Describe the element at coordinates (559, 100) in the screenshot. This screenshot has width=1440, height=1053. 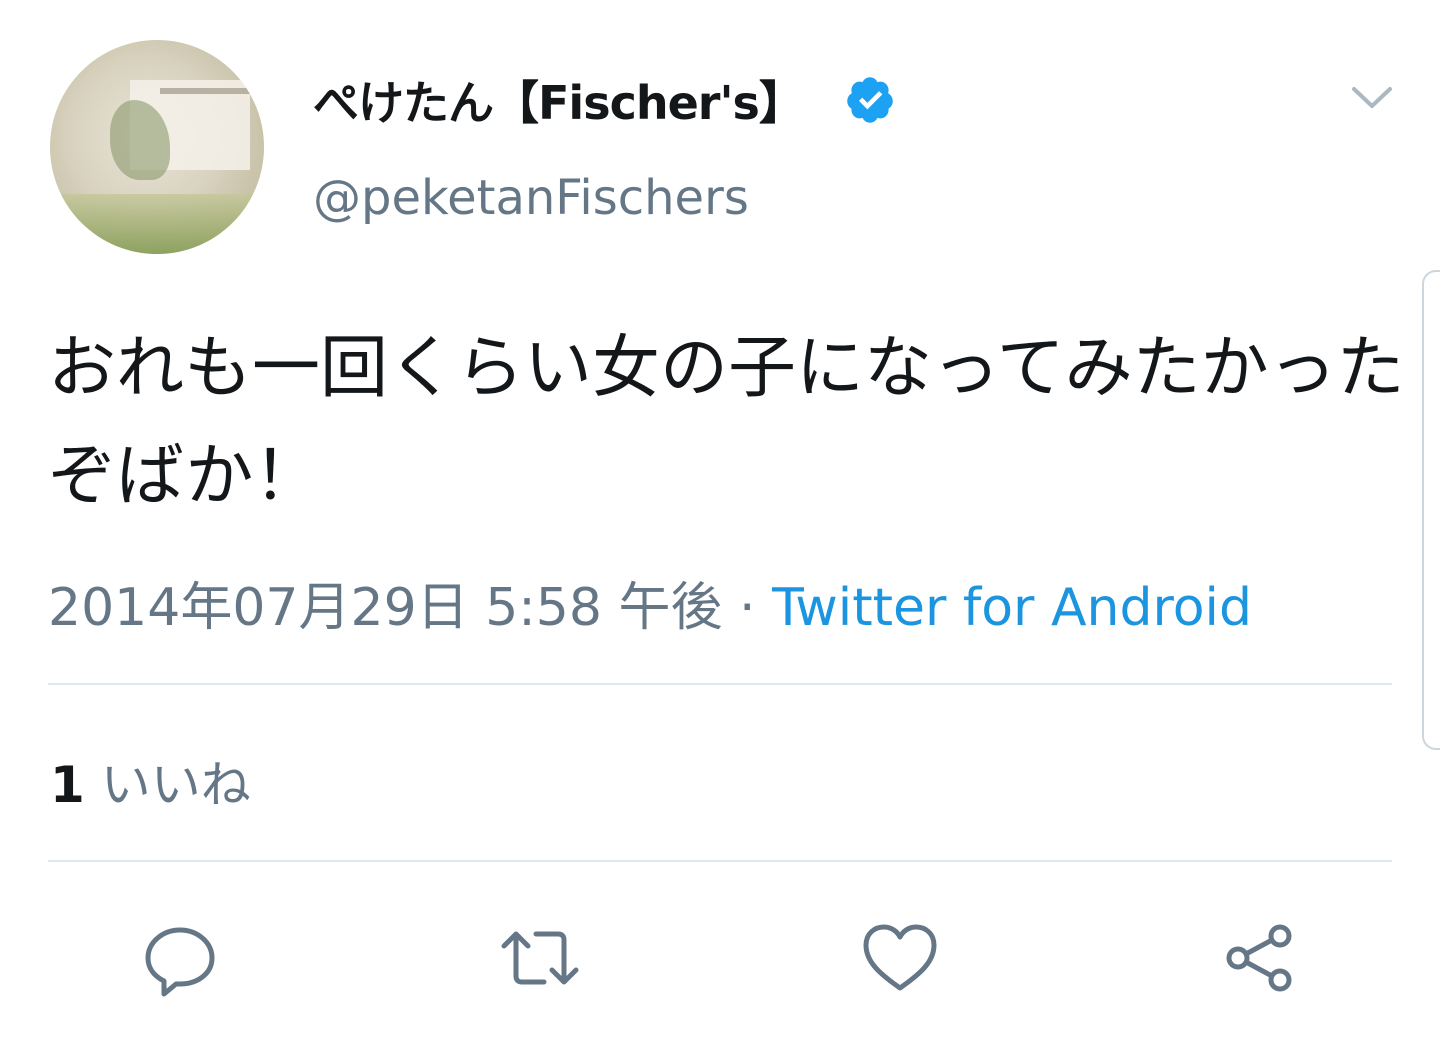
I see `author-display-name: ぺけたん【Fischer's】` at that location.